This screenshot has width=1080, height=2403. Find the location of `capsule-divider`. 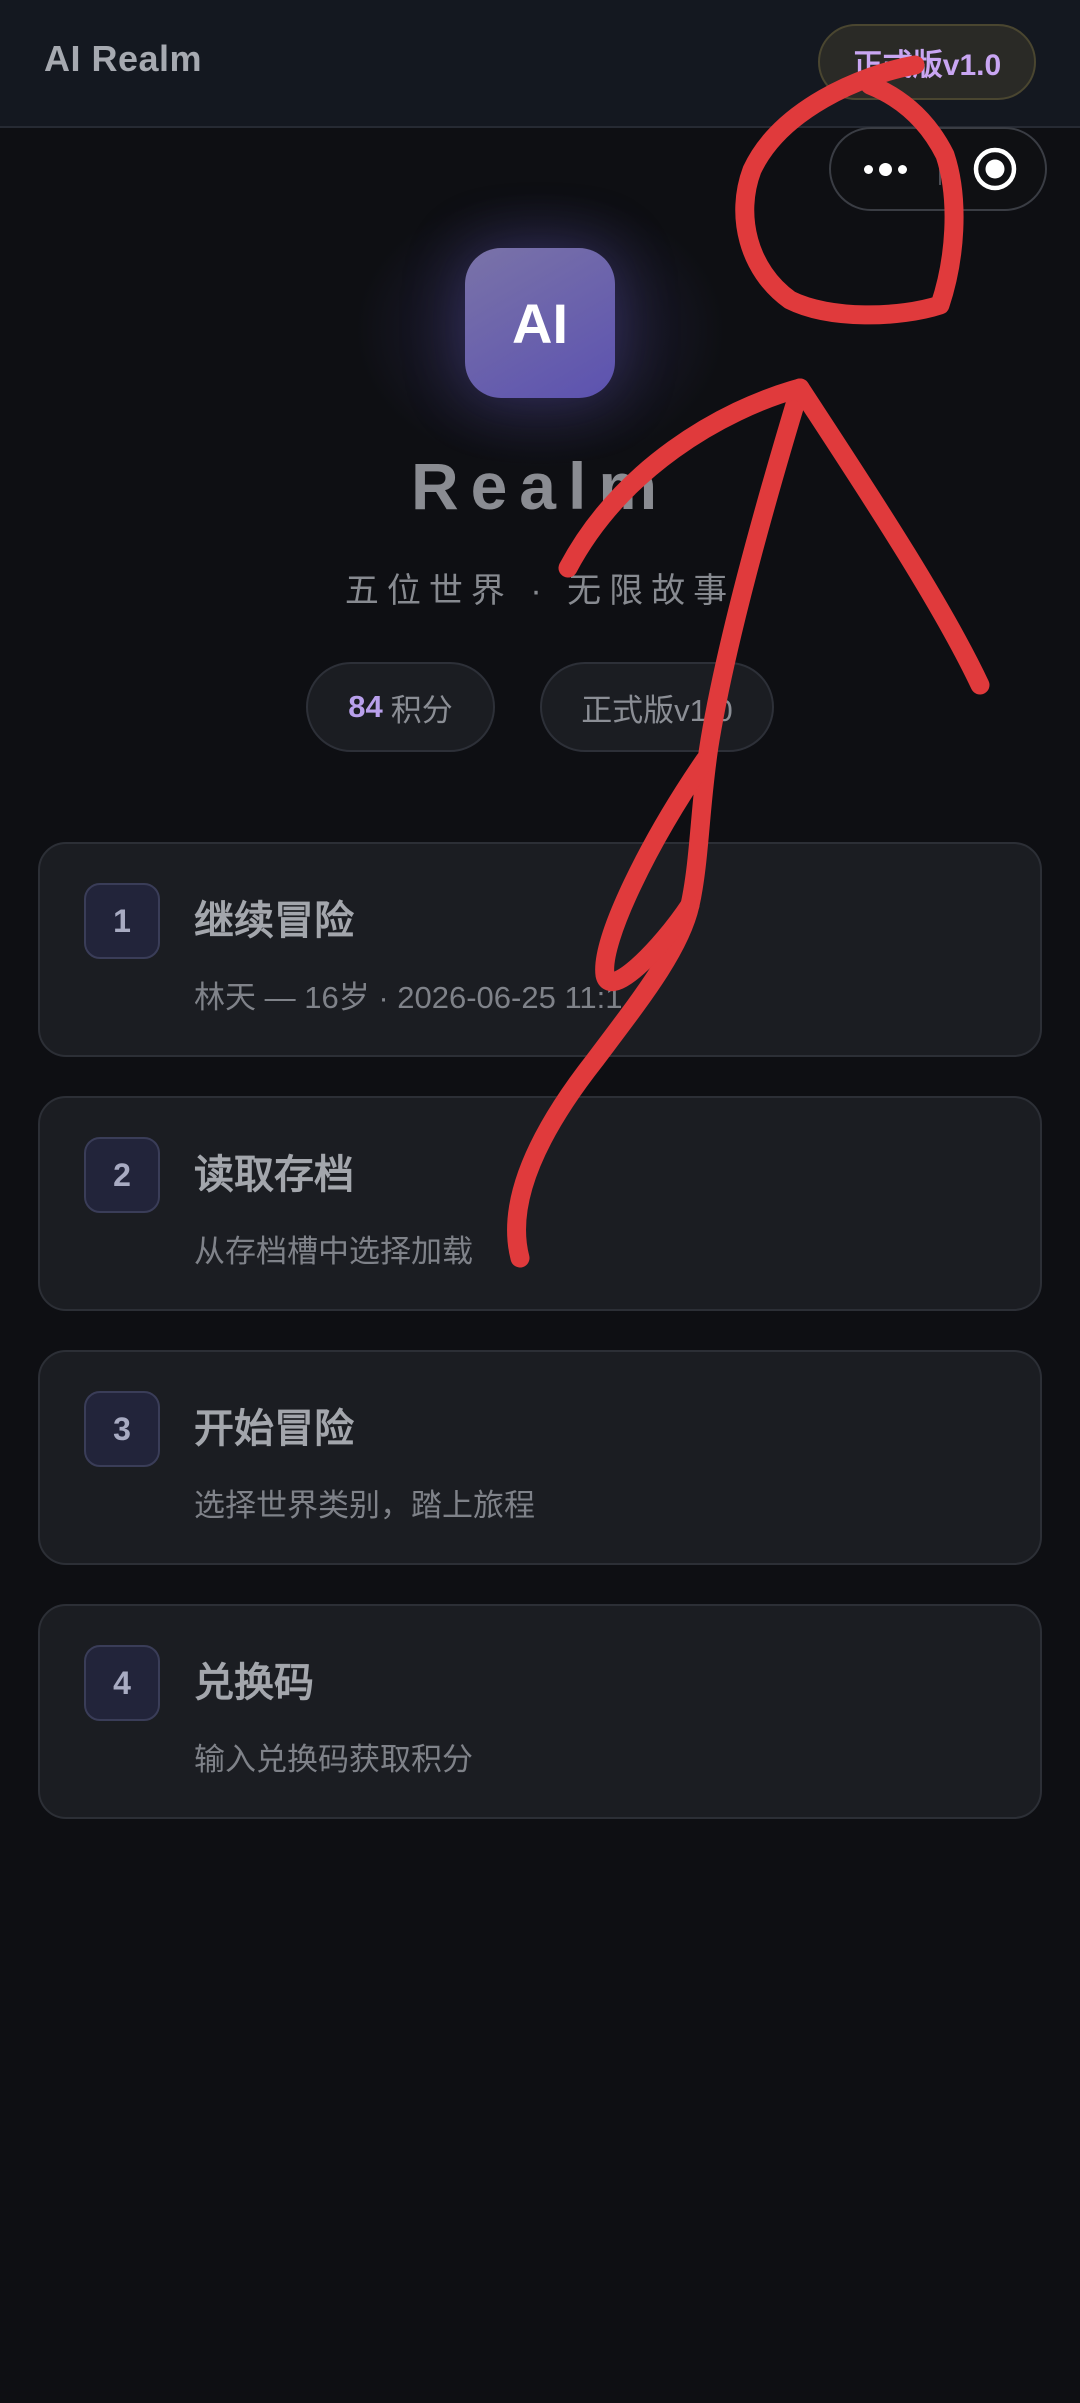

capsule-divider is located at coordinates (940, 170).